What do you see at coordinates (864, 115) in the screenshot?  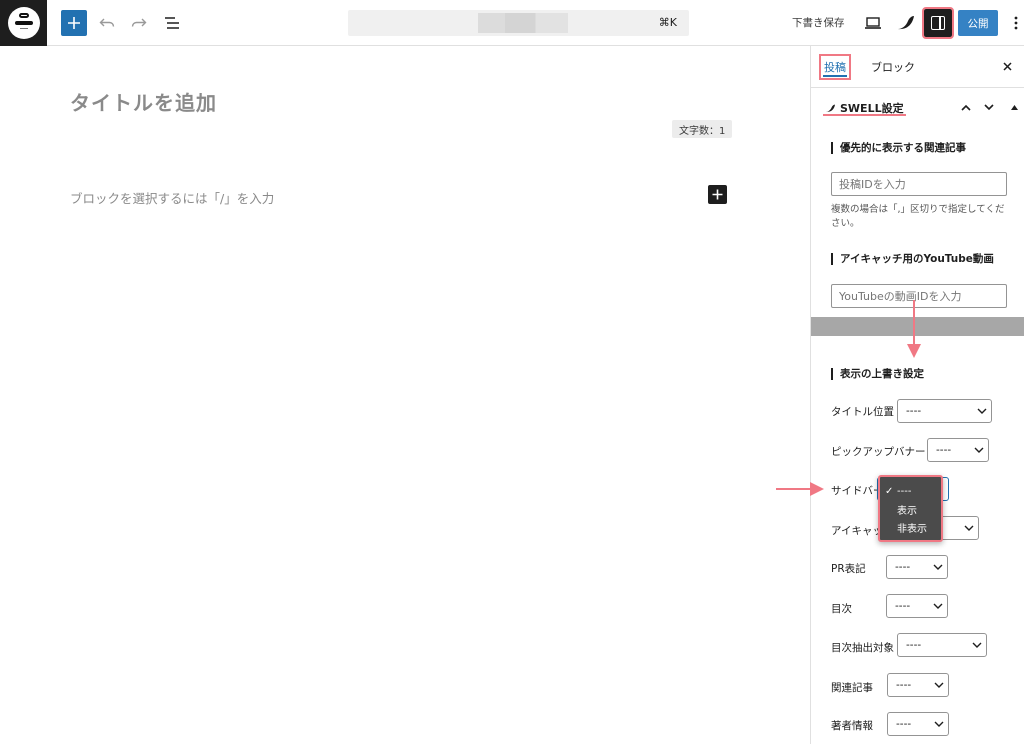 I see `panel-title-highlight` at bounding box center [864, 115].